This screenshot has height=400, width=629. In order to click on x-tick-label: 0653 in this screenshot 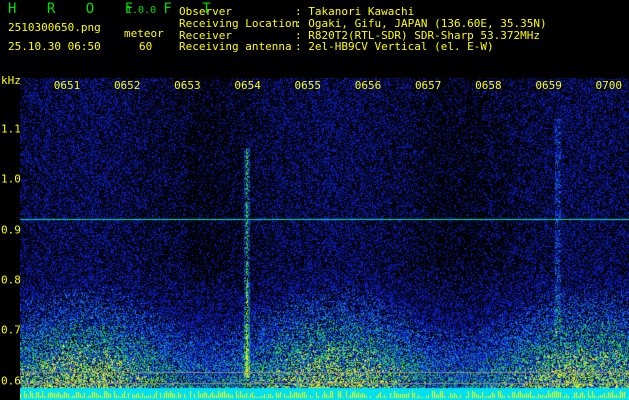, I will do `click(187, 85)`.